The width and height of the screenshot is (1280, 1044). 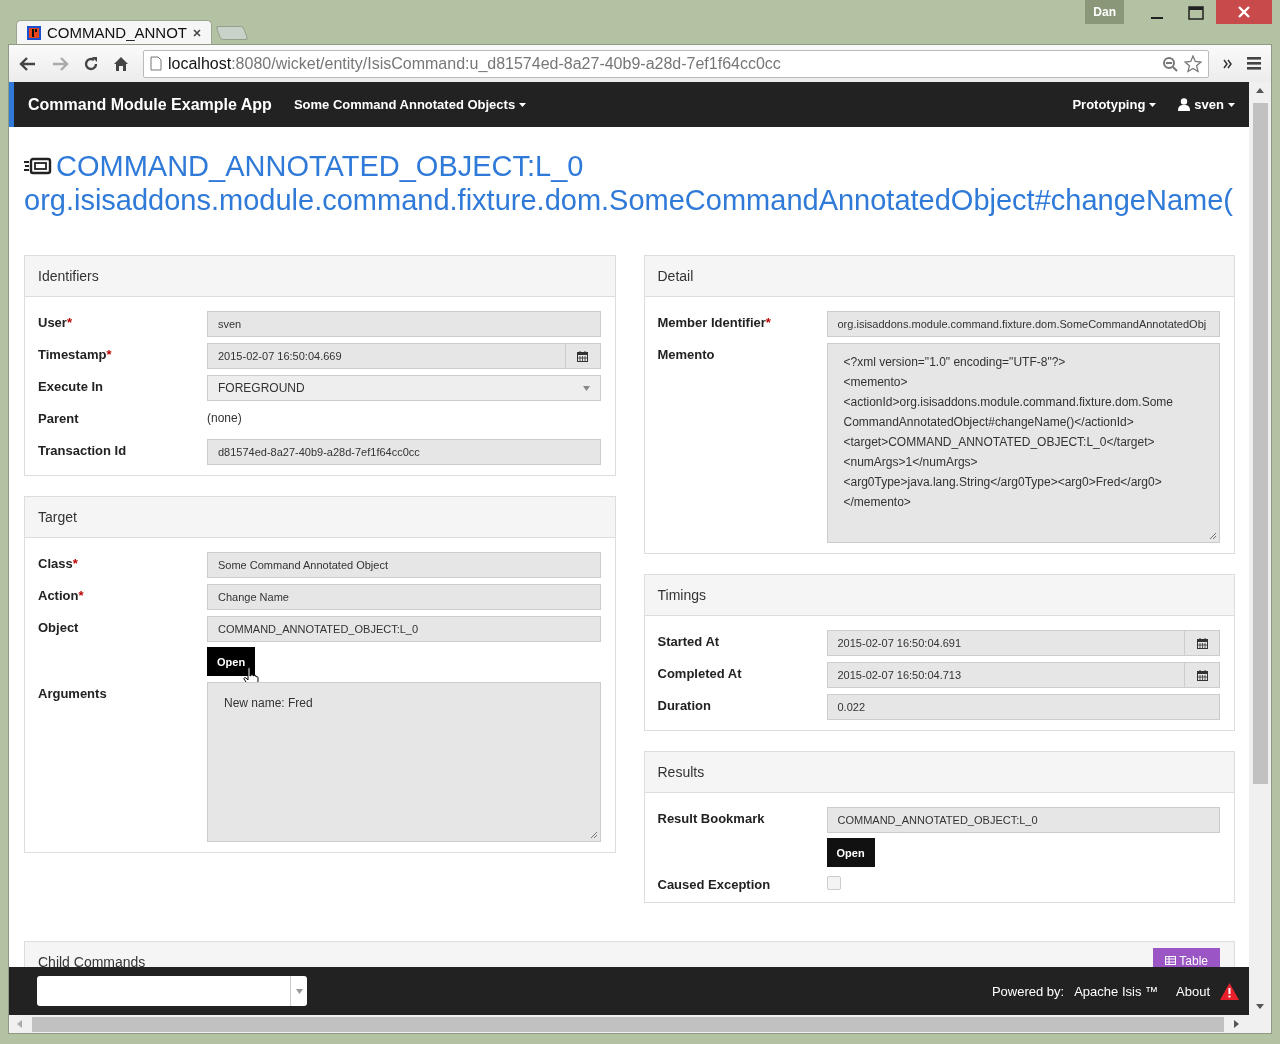 What do you see at coordinates (681, 595) in the screenshot?
I see `panel-title: Timings` at bounding box center [681, 595].